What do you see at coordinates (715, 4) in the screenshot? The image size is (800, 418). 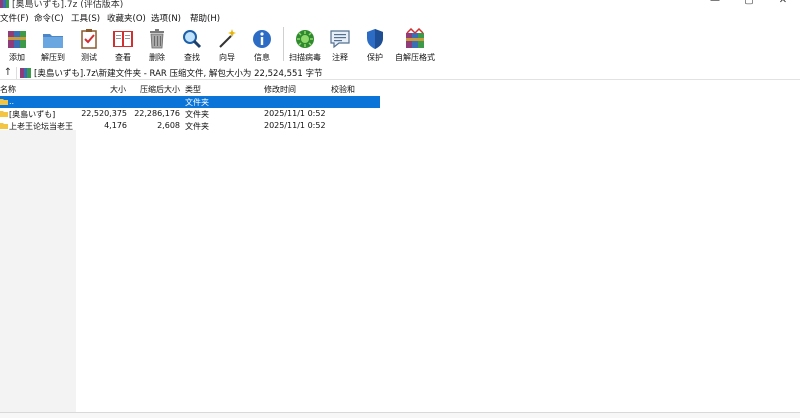 I see `minimize-button: —` at bounding box center [715, 4].